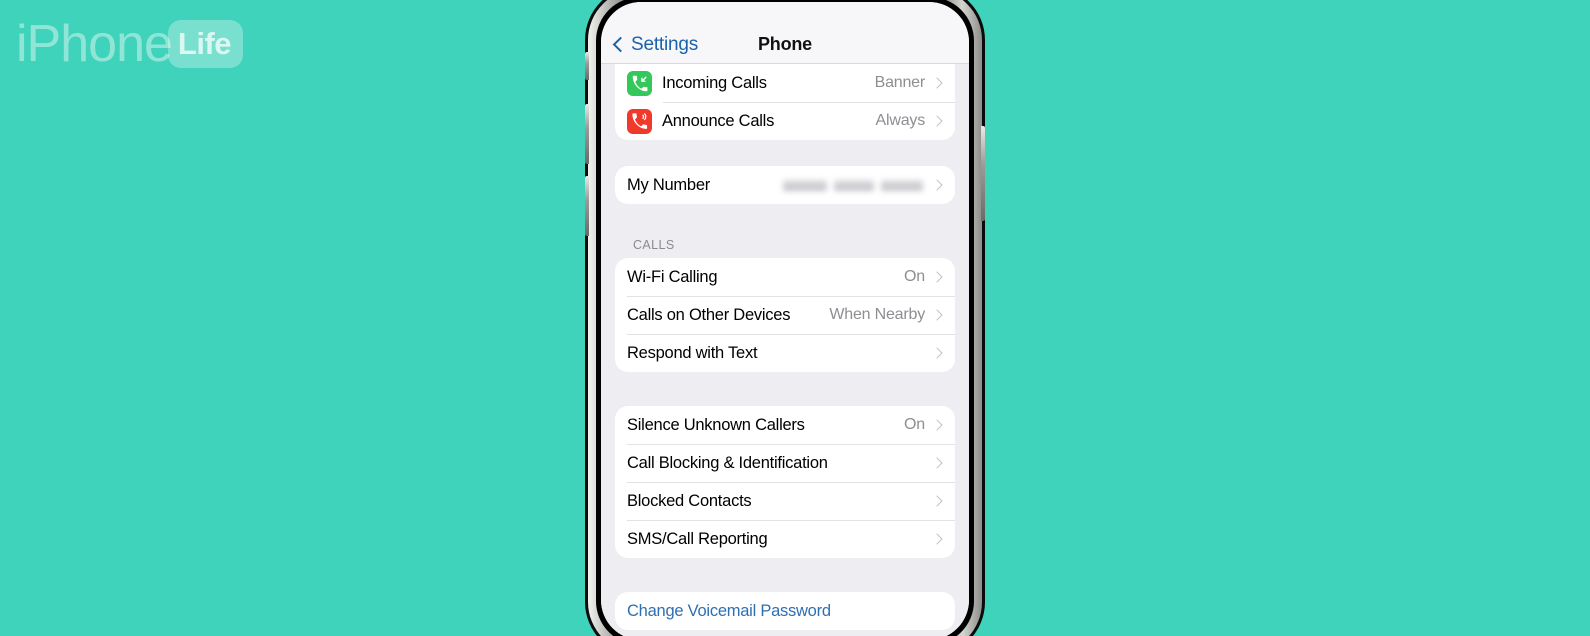  I want to click on settings-row-sms-call-reporting: SMS/Call Reporting, so click(785, 539).